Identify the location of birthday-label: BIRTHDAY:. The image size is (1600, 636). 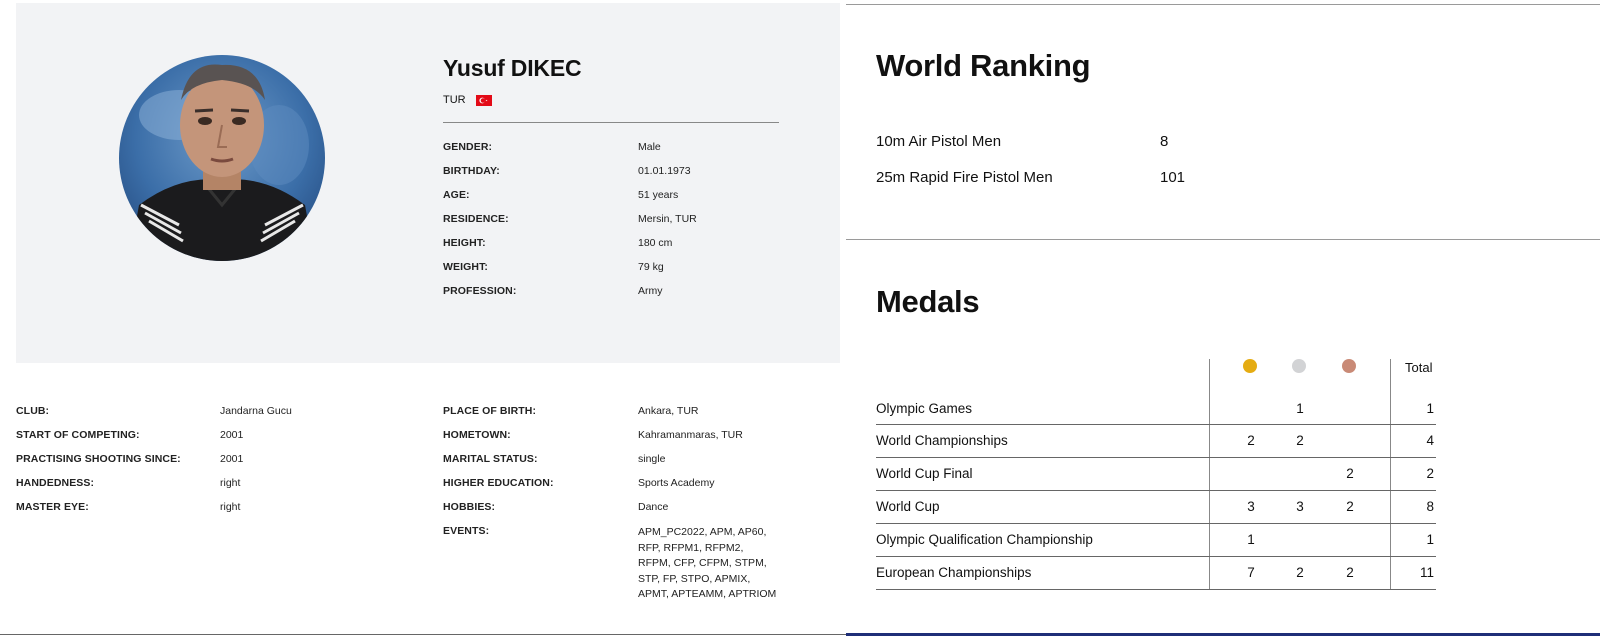
(471, 171).